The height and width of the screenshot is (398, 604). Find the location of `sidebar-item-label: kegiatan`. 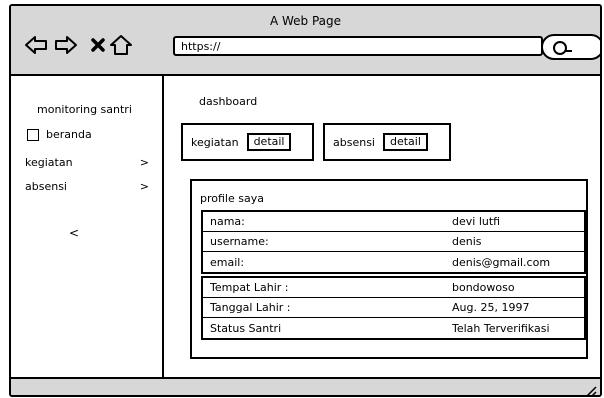

sidebar-item-label: kegiatan is located at coordinates (49, 162).